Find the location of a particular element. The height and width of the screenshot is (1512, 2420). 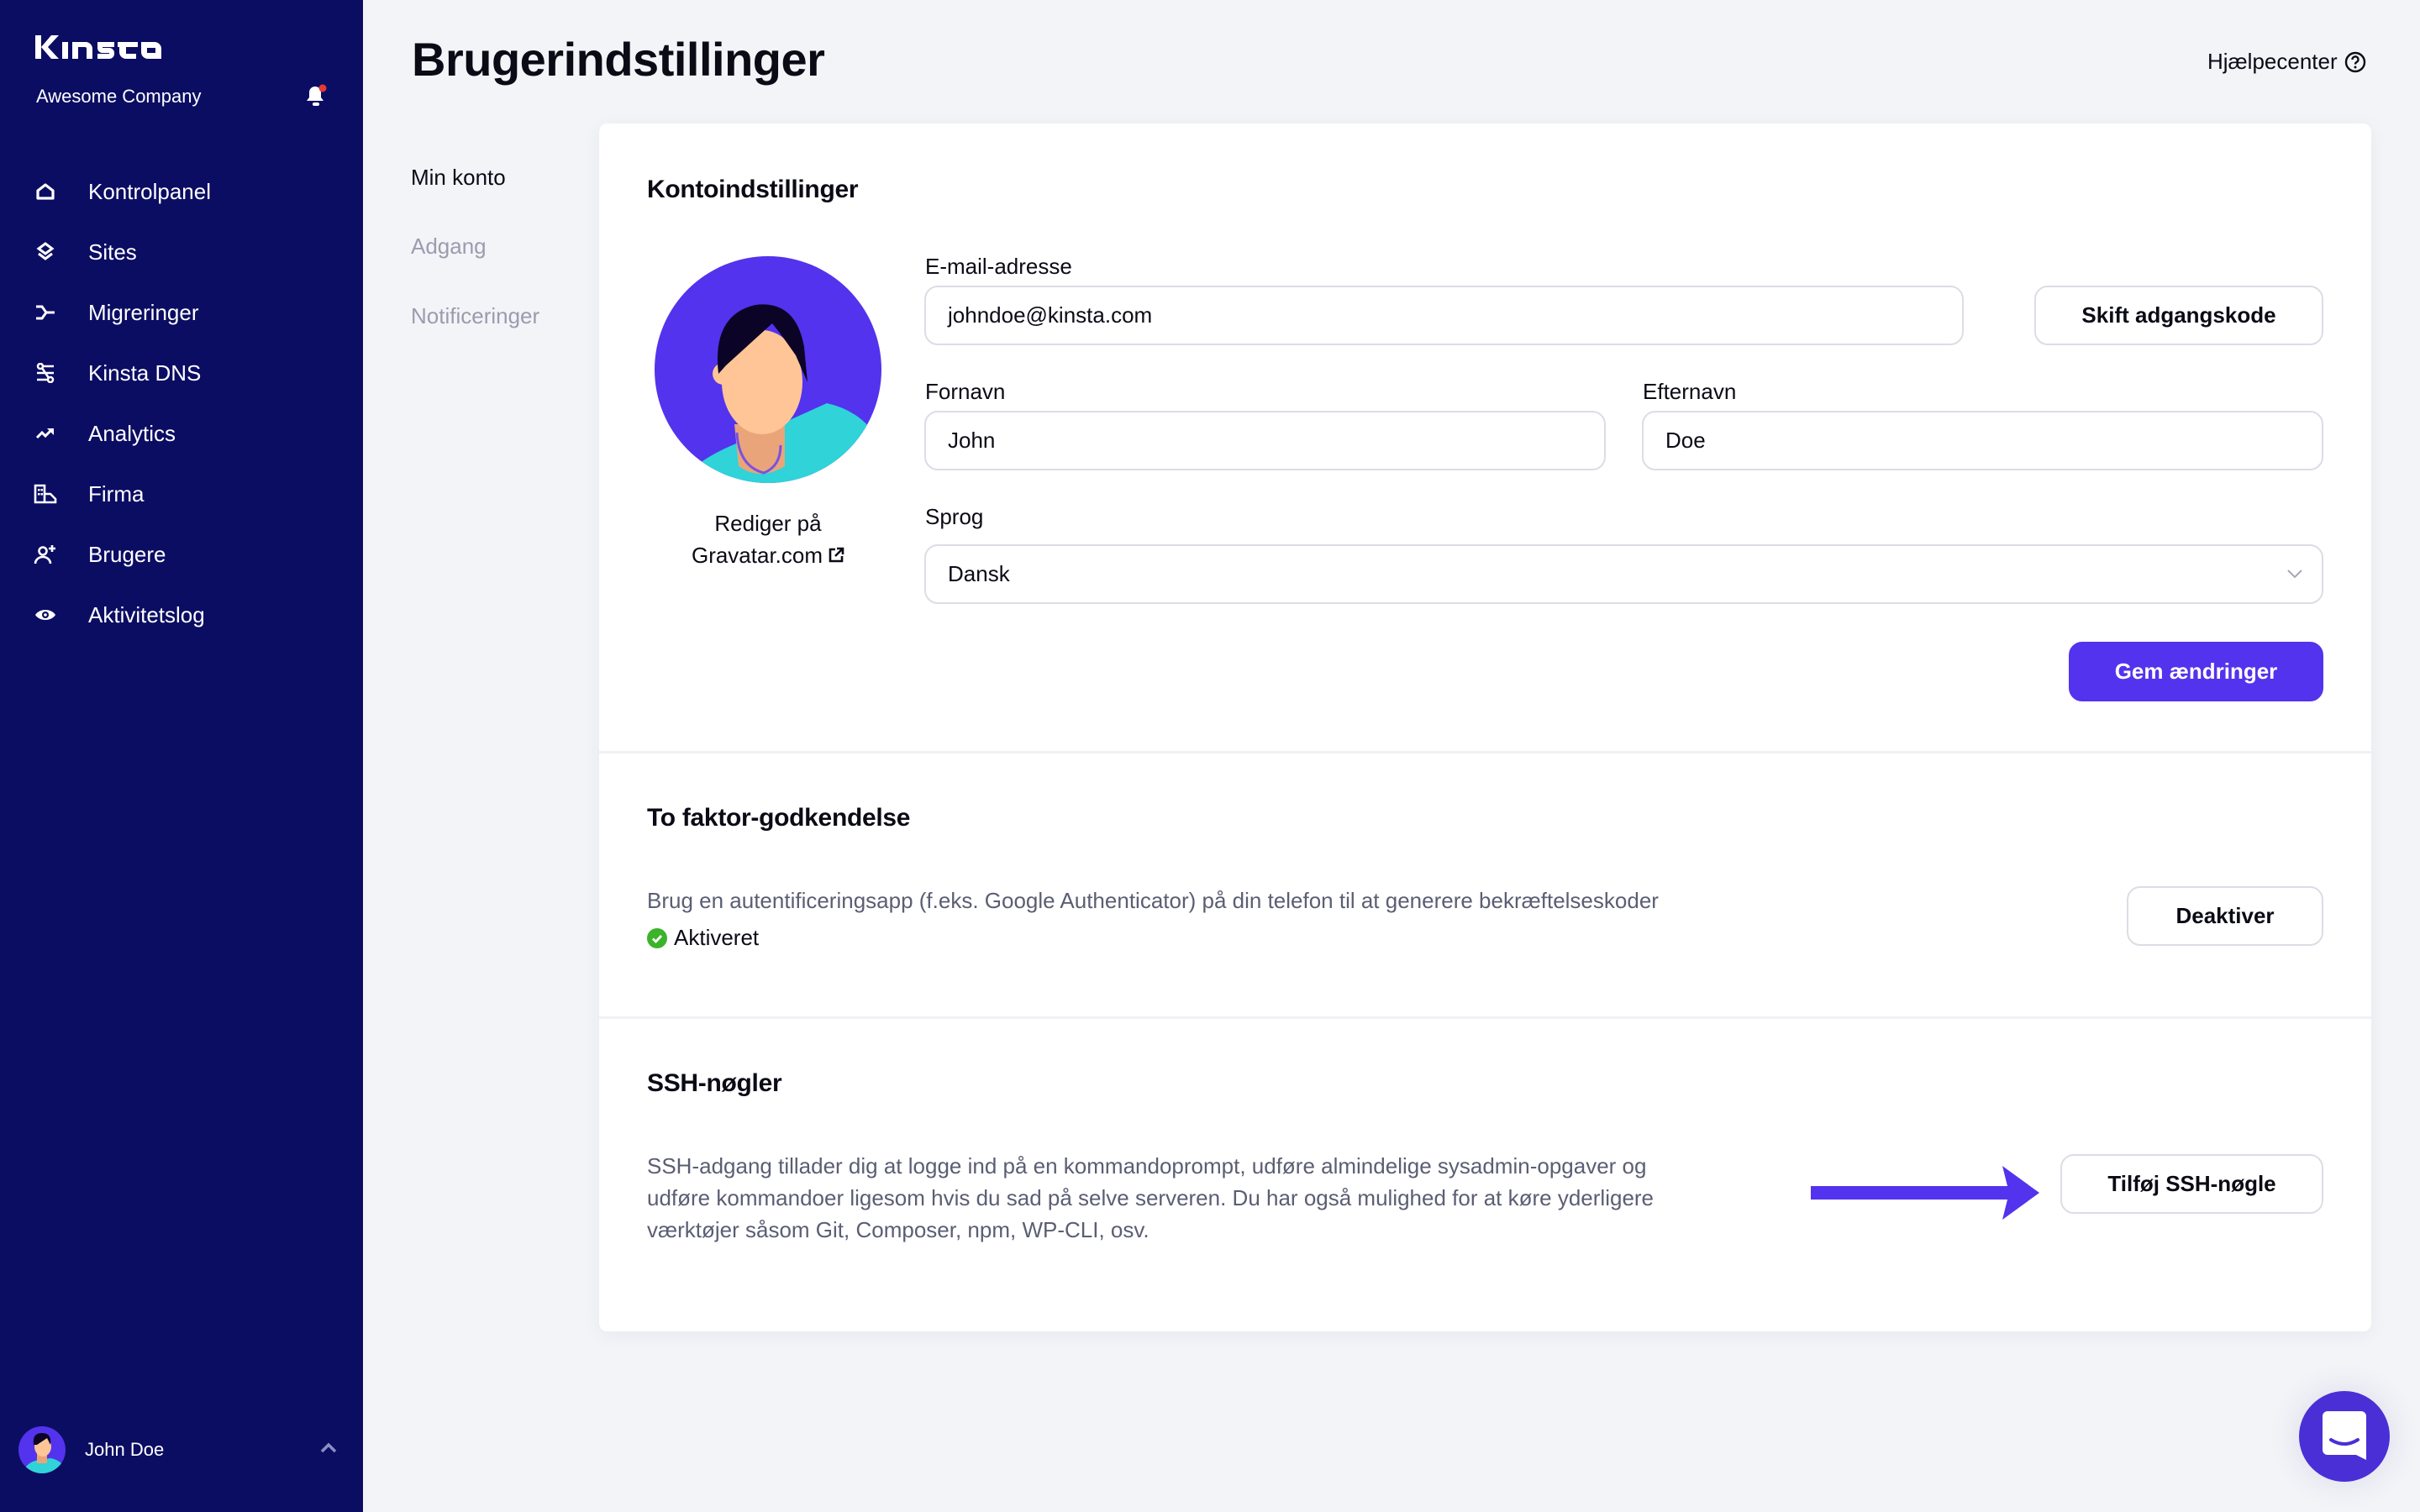

avatar is located at coordinates (42, 1449).